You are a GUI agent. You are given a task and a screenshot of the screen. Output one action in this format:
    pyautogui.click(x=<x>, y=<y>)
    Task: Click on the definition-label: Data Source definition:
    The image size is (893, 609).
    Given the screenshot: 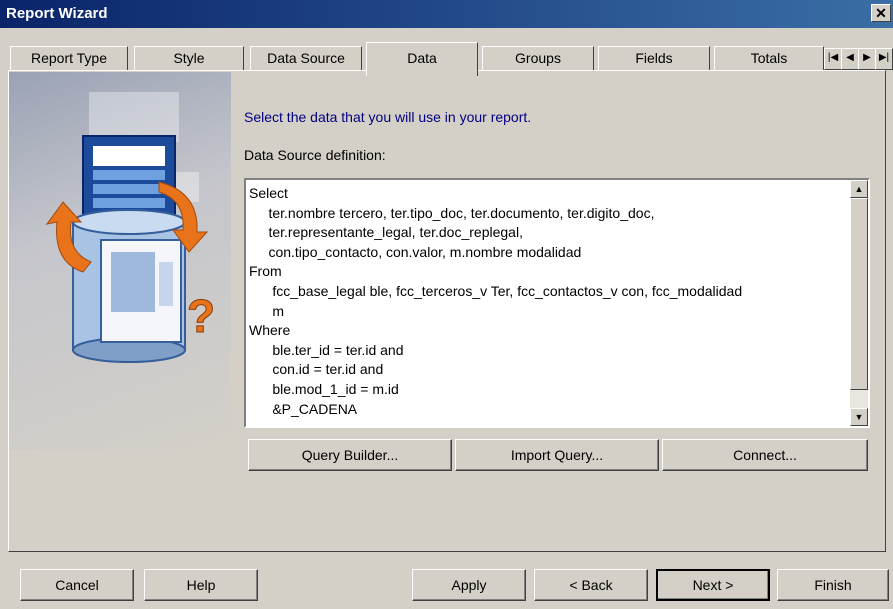 What is the action you would take?
    pyautogui.click(x=315, y=155)
    